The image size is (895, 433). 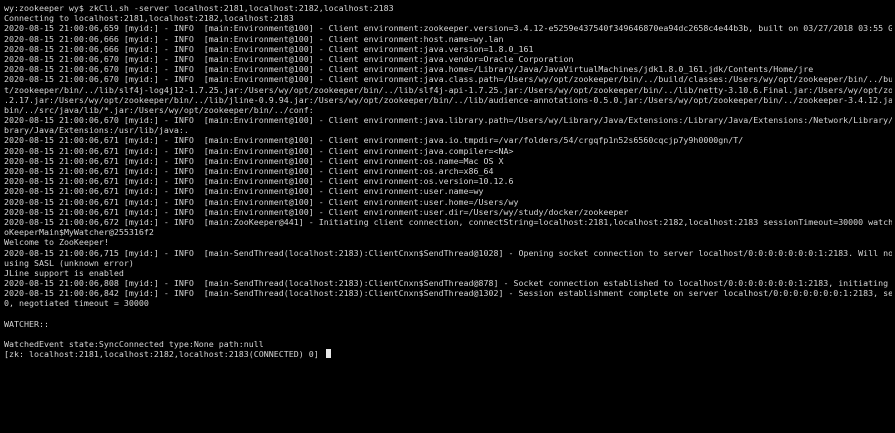 I want to click on terminal-line: JLine support is enabled, so click(x=64, y=272).